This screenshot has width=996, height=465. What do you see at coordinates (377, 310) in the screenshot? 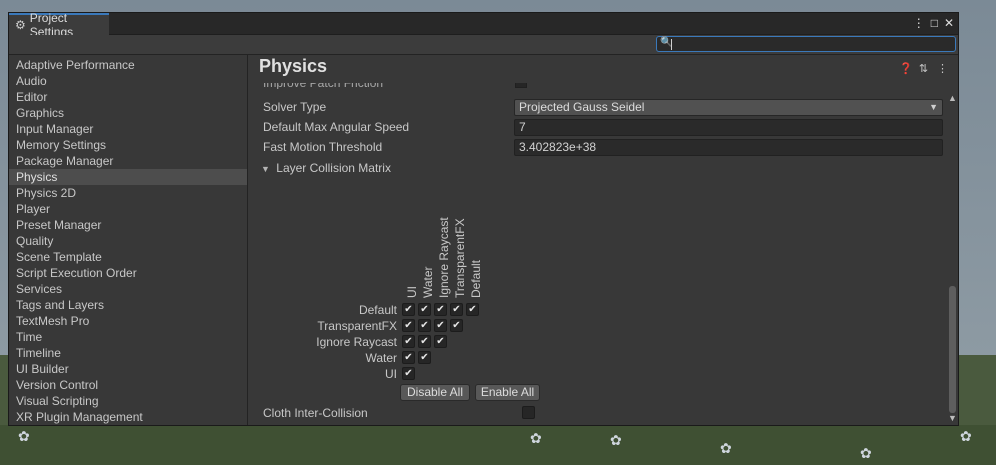
I see `matrix-row-label: Default` at bounding box center [377, 310].